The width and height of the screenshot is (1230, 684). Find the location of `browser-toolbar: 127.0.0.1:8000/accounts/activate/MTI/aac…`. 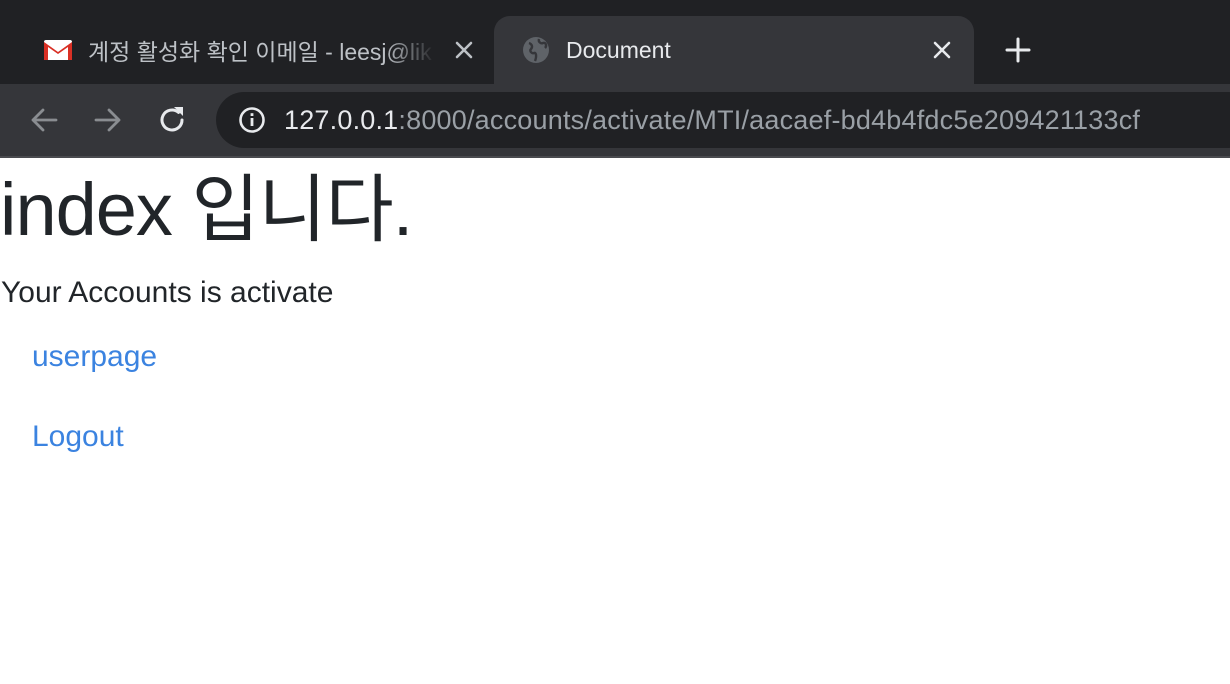

browser-toolbar: 127.0.0.1:8000/accounts/activate/MTI/aac… is located at coordinates (615, 121).